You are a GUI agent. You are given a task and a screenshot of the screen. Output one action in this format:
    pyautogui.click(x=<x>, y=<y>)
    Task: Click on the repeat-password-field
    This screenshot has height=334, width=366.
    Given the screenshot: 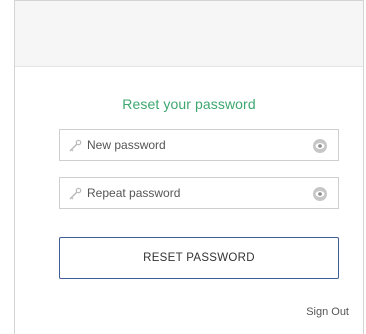 What is the action you would take?
    pyautogui.click(x=199, y=193)
    